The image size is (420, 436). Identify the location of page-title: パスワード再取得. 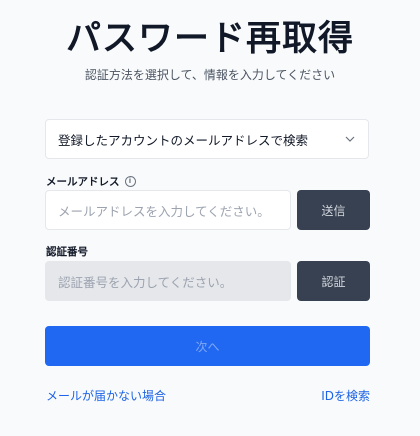
(209, 39).